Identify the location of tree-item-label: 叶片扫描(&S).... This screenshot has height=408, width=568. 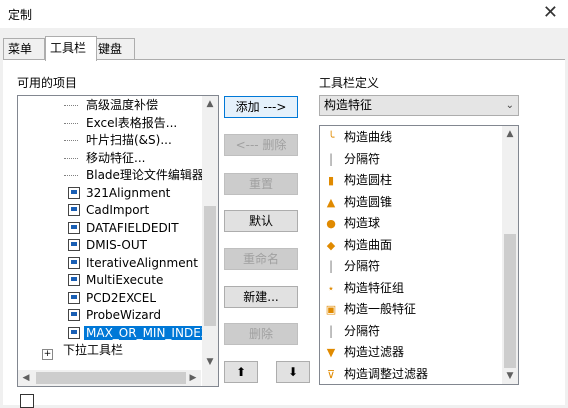
(129, 140).